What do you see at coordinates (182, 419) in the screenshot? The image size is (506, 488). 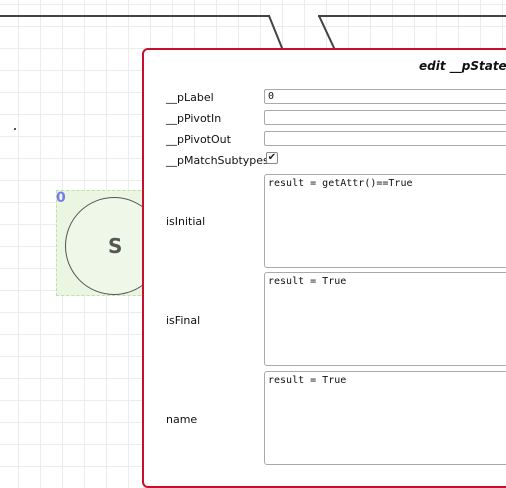 I see `name-label: name` at bounding box center [182, 419].